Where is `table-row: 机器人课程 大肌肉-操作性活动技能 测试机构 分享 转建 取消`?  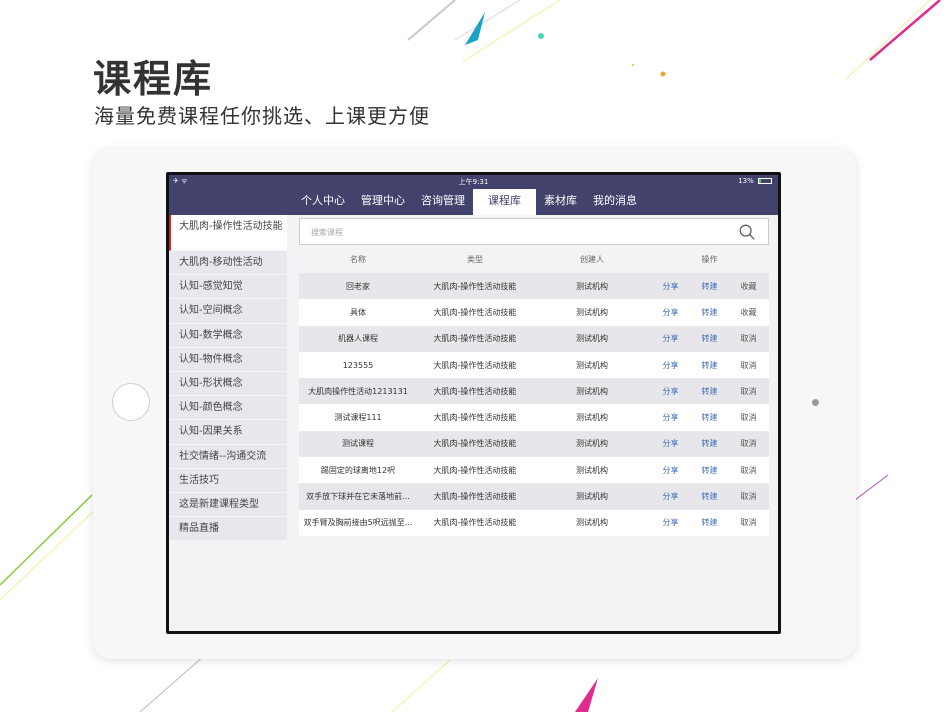
table-row: 机器人课程 大肌肉-操作性活动技能 测试机构 分享 转建 取消 is located at coordinates (534, 338).